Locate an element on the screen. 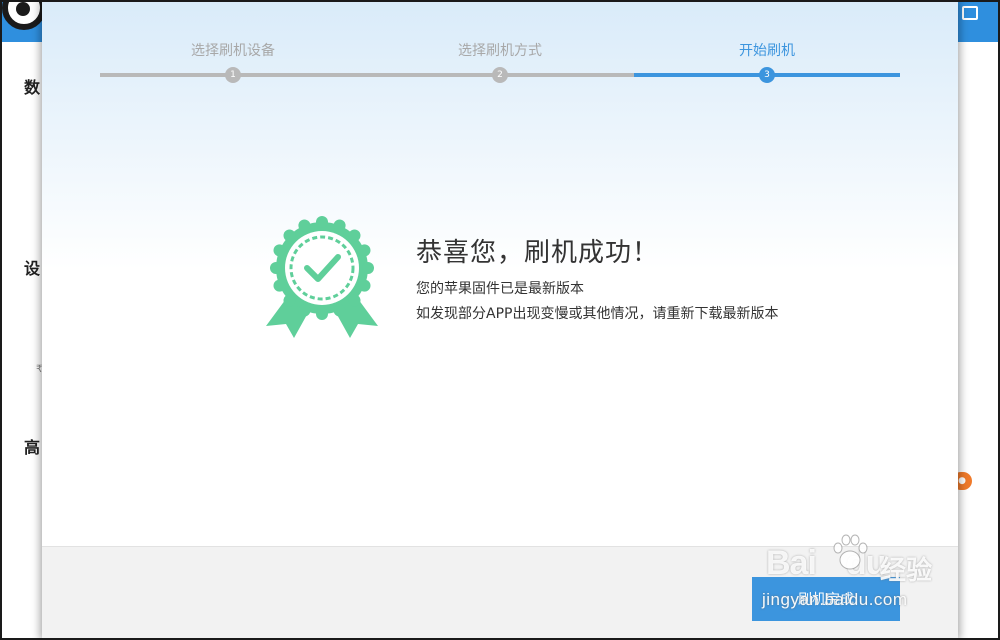 This screenshot has width=1000, height=640. watermark-cn-text: 经验 is located at coordinates (906, 571).